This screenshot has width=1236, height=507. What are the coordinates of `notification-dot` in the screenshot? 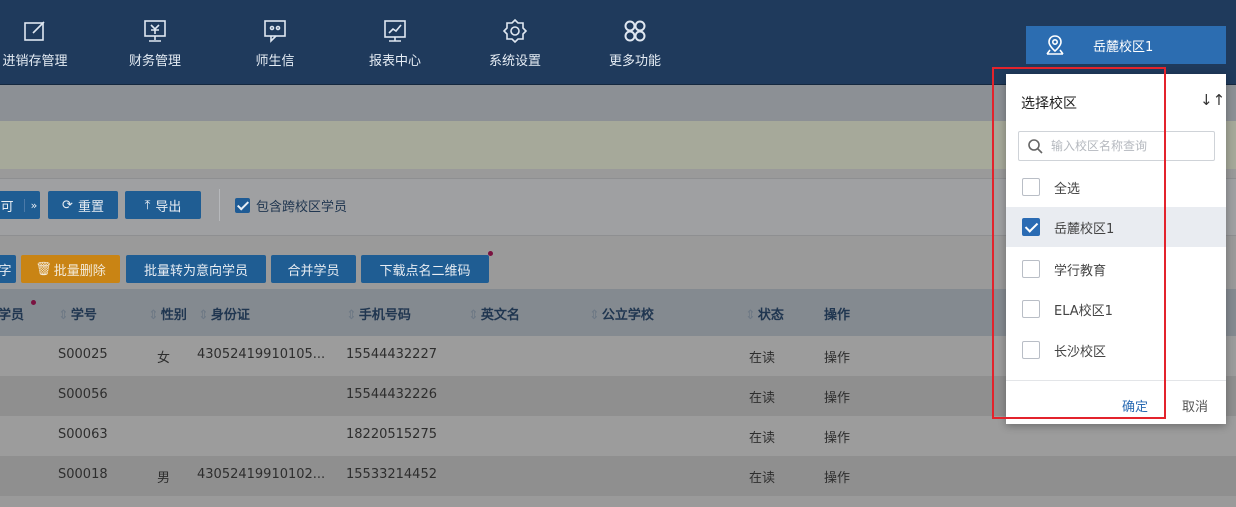 It's located at (33, 302).